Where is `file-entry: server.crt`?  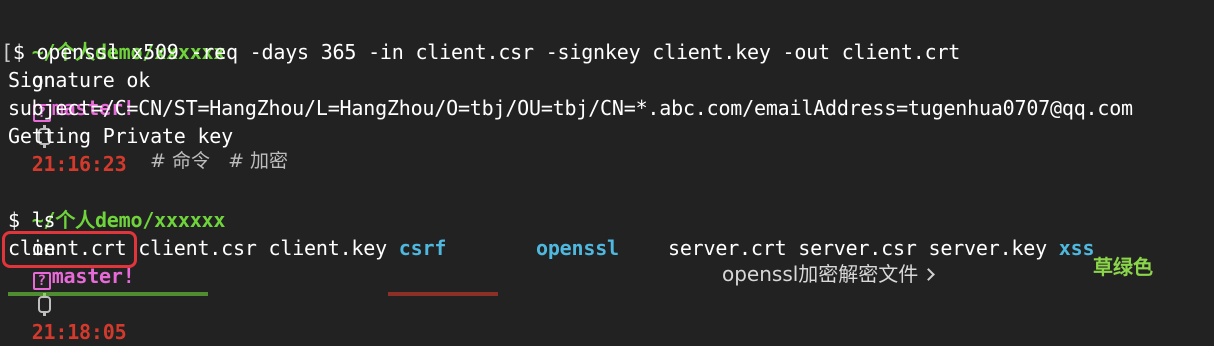 file-entry: server.crt is located at coordinates (727, 248).